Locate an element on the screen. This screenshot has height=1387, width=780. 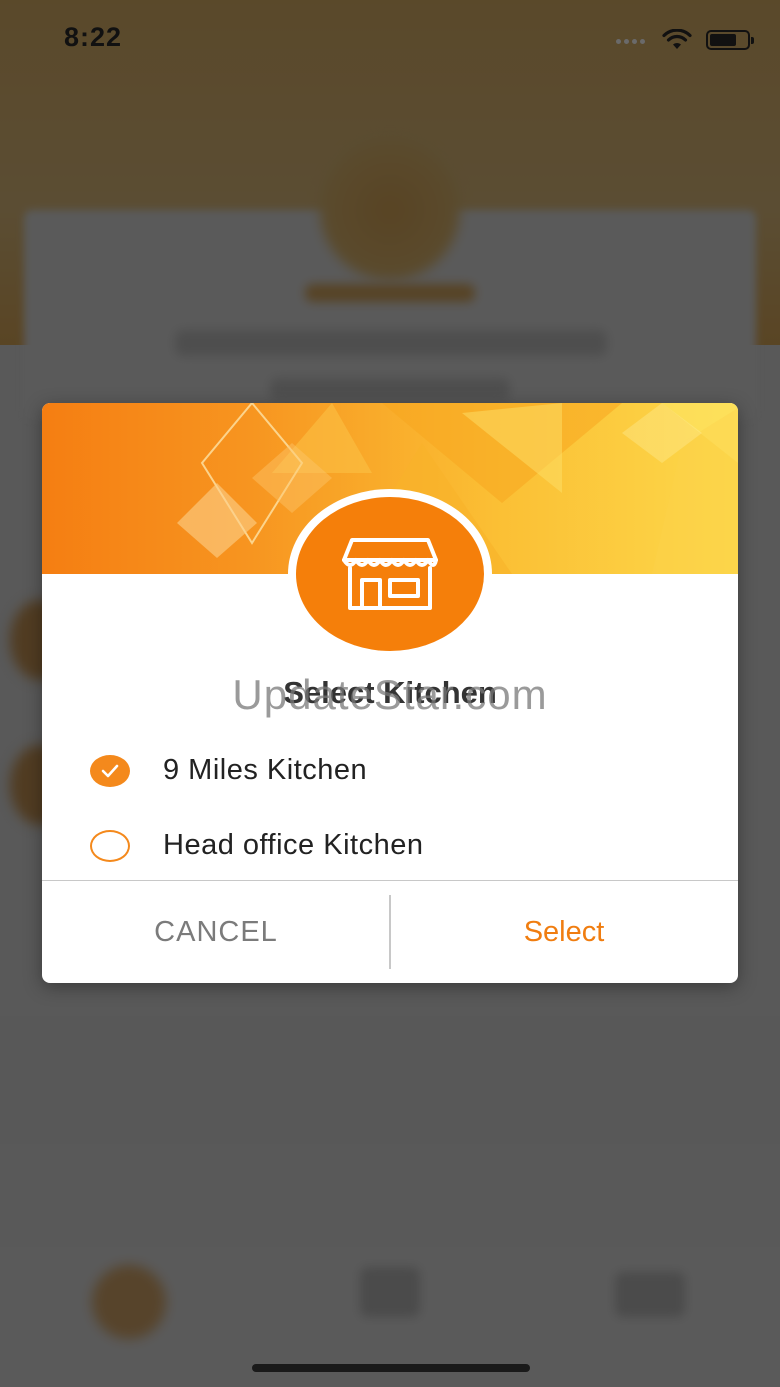
store-icon is located at coordinates (390, 574).